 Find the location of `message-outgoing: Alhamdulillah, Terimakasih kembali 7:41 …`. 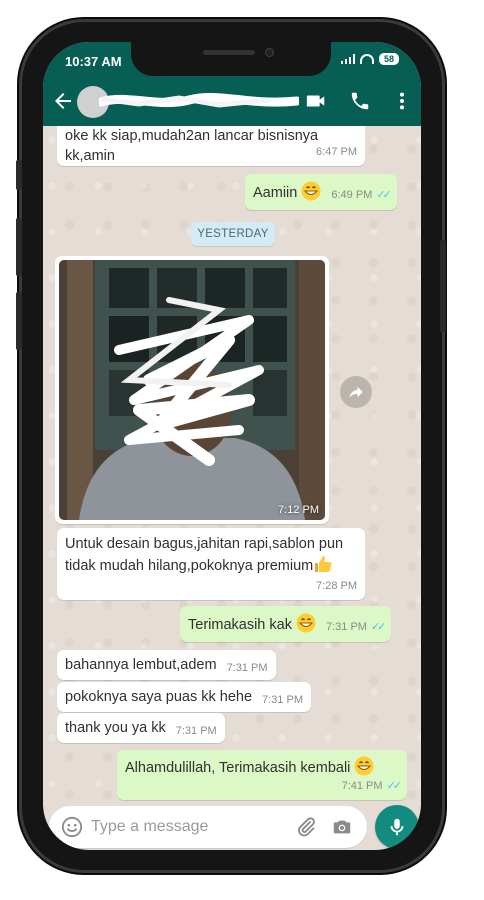

message-outgoing: Alhamdulillah, Terimakasih kembali 7:41 … is located at coordinates (262, 775).